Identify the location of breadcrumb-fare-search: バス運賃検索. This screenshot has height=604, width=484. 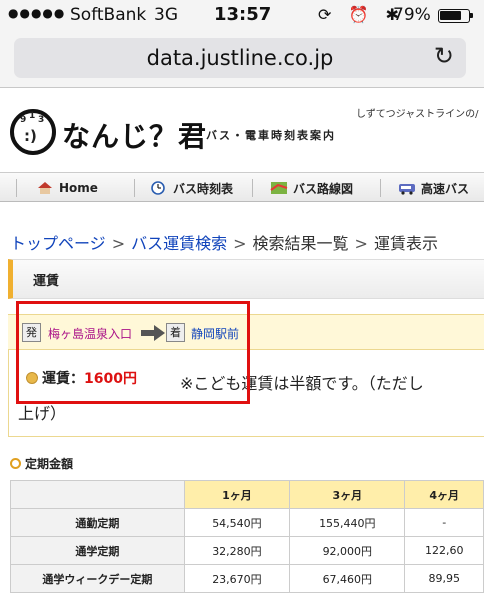
(179, 243).